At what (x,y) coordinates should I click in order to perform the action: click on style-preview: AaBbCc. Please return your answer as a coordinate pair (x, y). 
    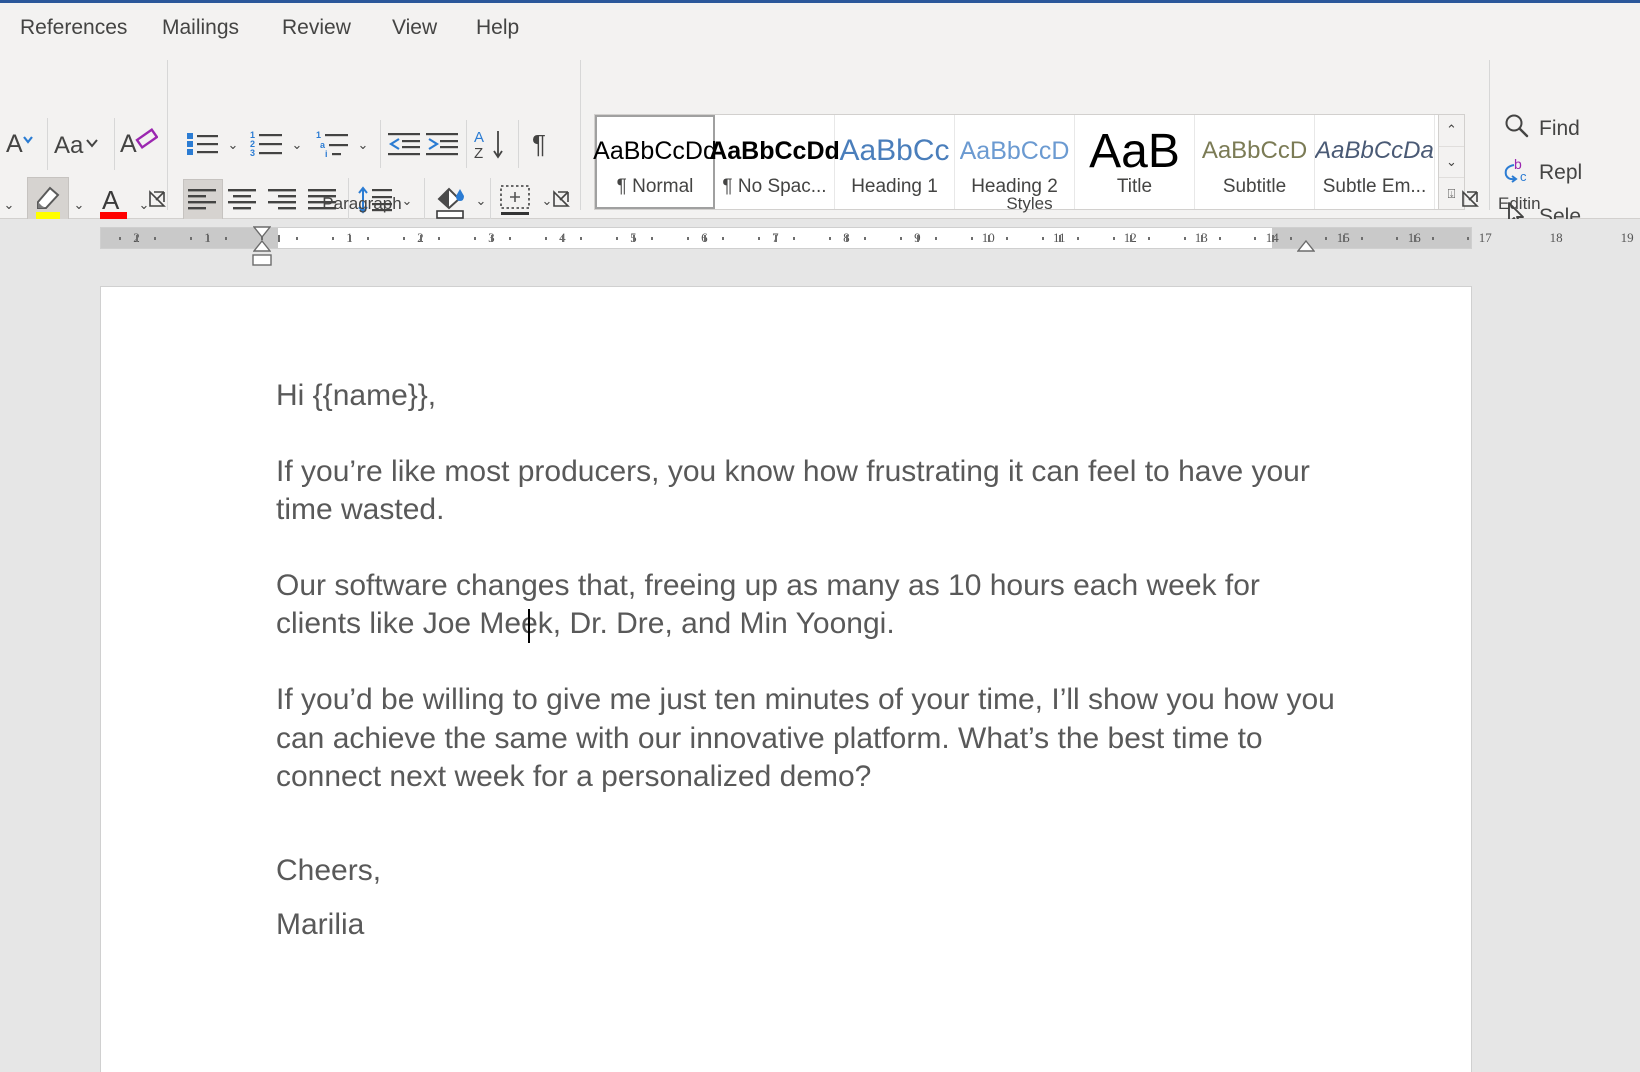
    Looking at the image, I should click on (894, 150).